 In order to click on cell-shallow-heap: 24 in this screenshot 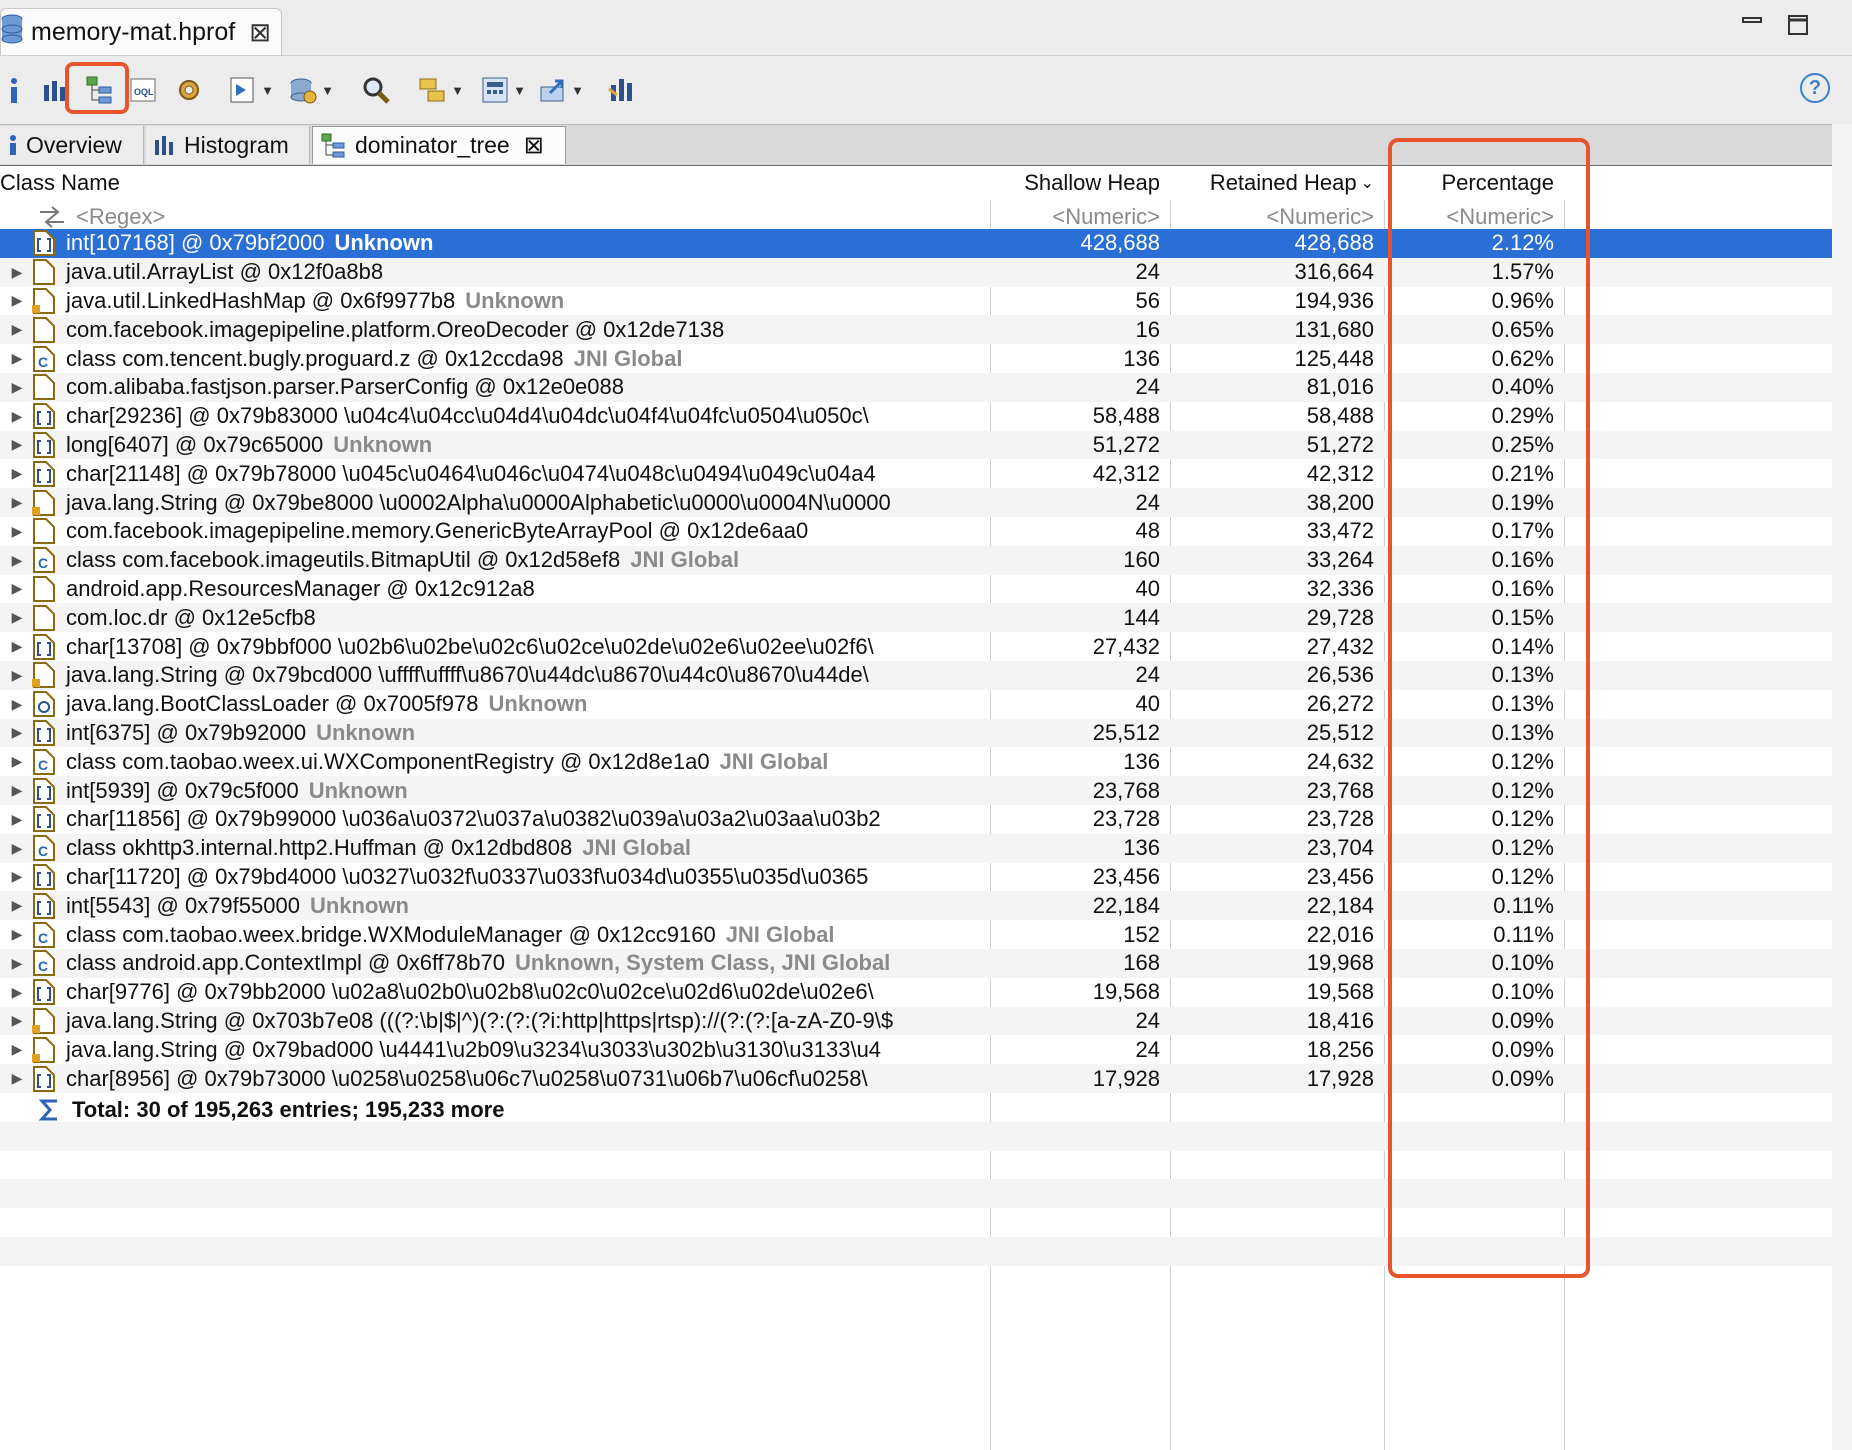, I will do `click(1147, 1020)`.